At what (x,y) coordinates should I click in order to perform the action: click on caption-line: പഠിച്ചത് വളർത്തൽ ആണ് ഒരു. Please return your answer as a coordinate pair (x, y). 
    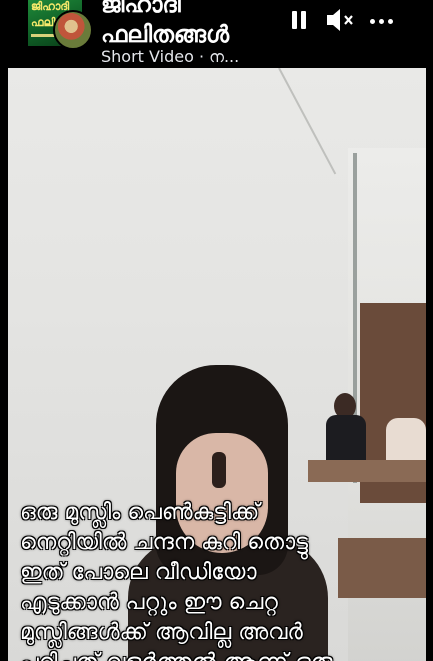
    Looking at the image, I should click on (220, 654).